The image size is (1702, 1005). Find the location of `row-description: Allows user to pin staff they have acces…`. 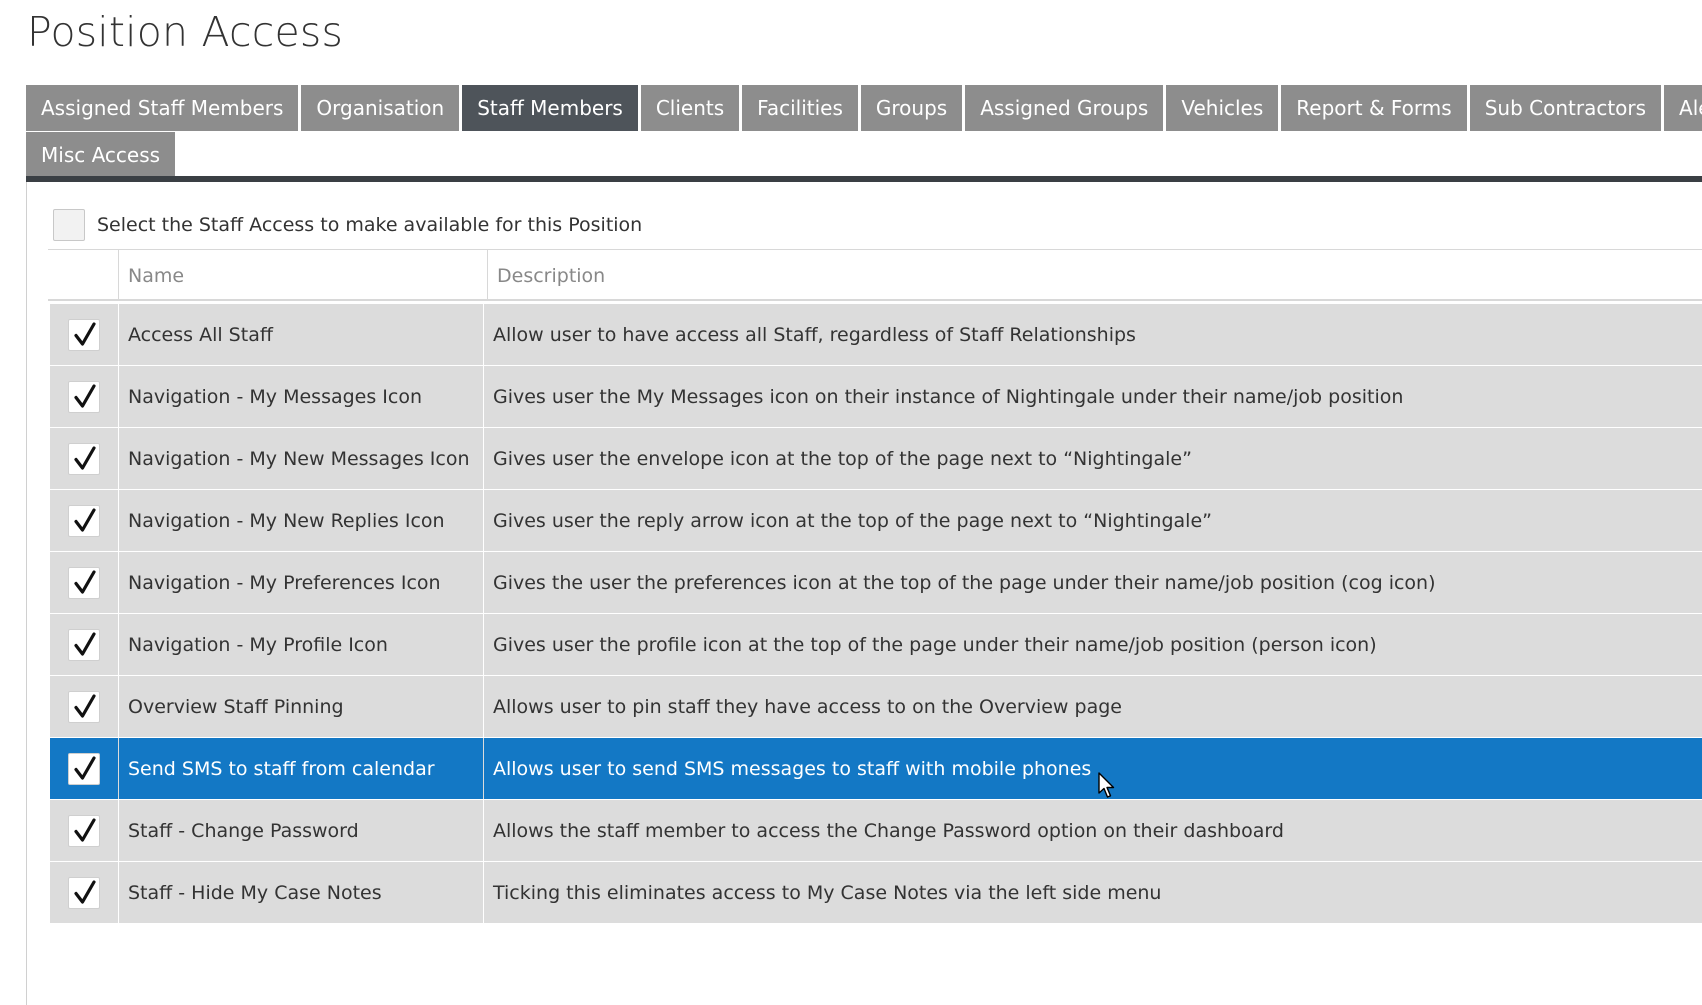

row-description: Allows user to pin staff they have acces… is located at coordinates (807, 707).